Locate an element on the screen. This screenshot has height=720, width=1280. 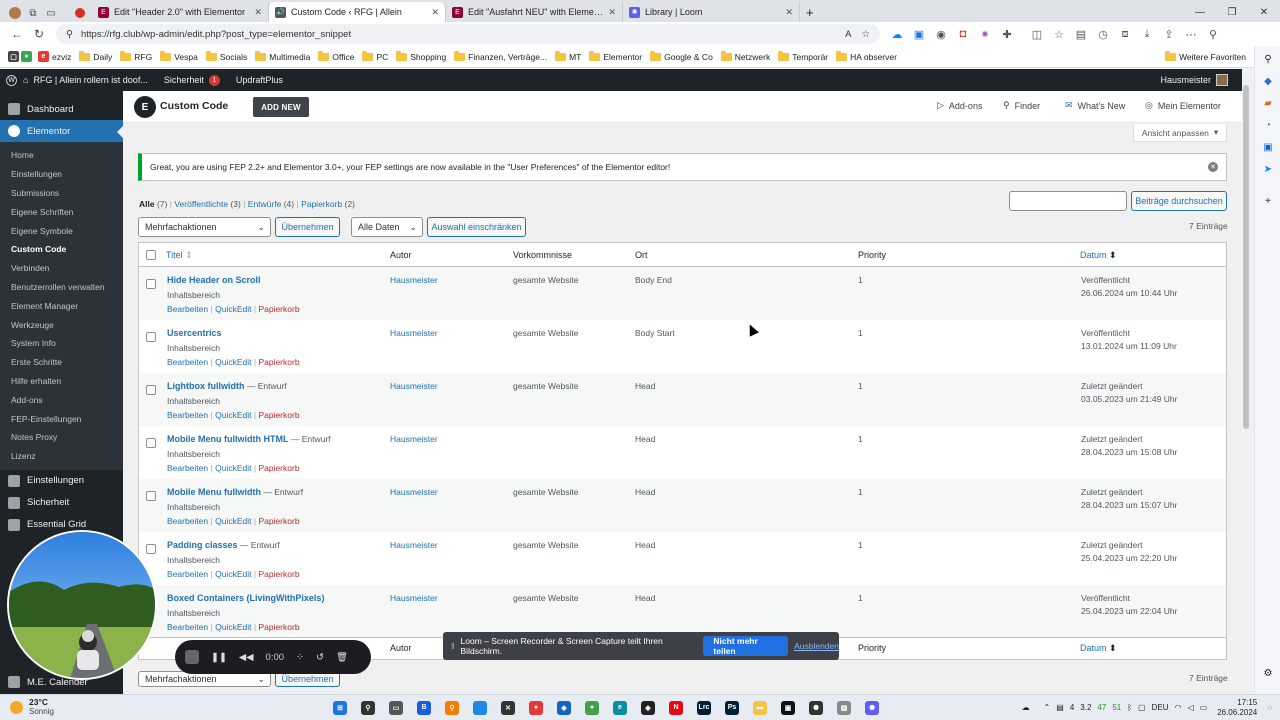
site-info-icon: ⚲ is located at coordinates (69, 34).